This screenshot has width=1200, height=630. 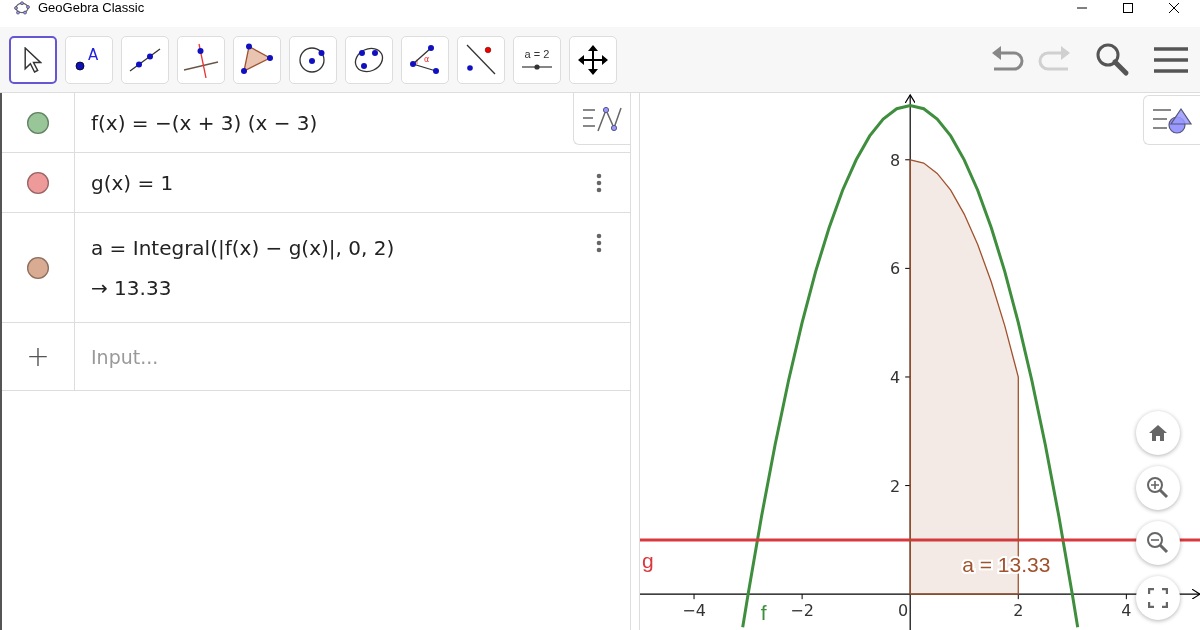 What do you see at coordinates (802, 611) in the screenshot?
I see `axis-tick-label: −2` at bounding box center [802, 611].